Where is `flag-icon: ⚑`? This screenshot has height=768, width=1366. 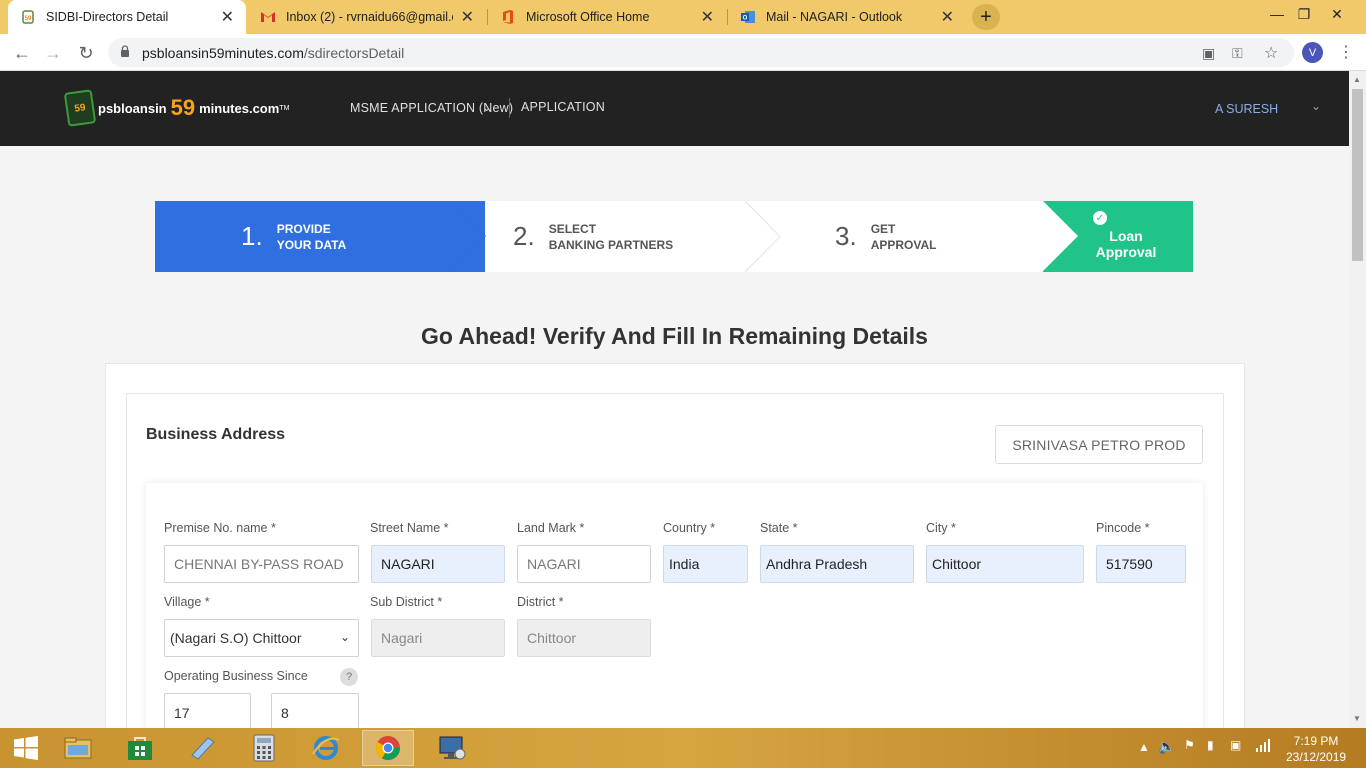 flag-icon: ⚑ is located at coordinates (1189, 745).